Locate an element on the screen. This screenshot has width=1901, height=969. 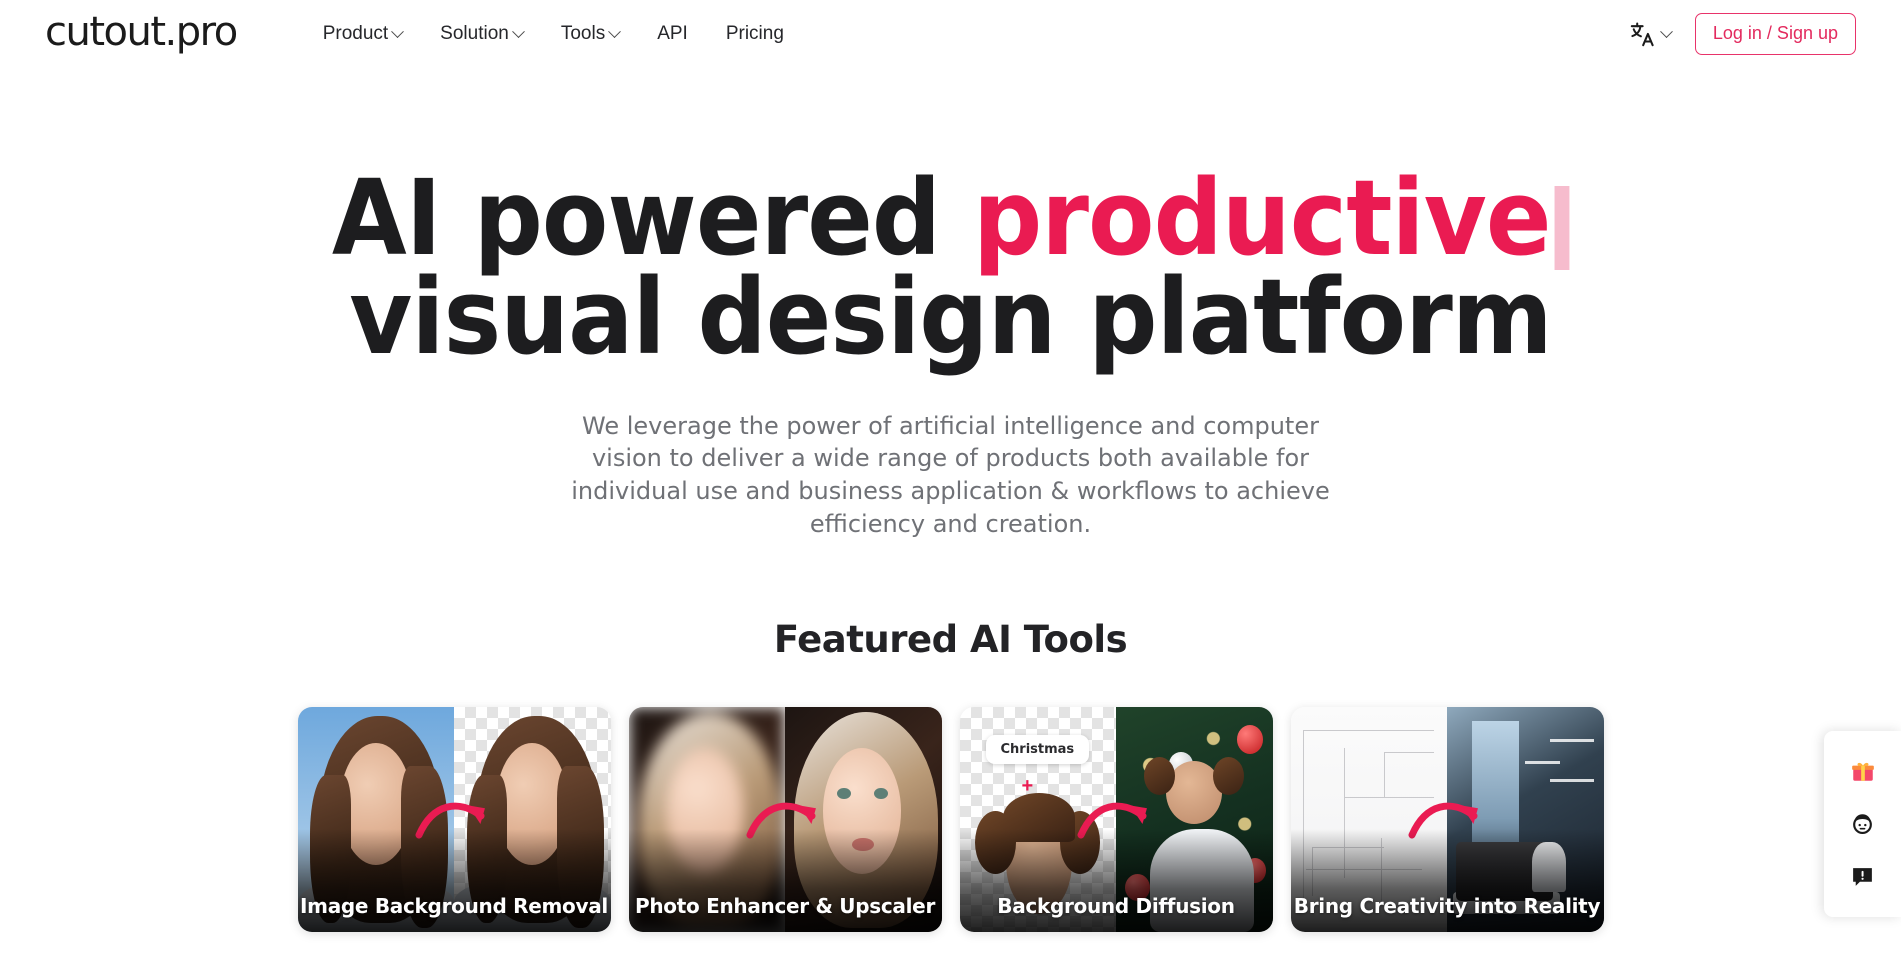
card-photo-enhancer-upscaler: Photo Enhancer & Upscaler is located at coordinates (785, 820).